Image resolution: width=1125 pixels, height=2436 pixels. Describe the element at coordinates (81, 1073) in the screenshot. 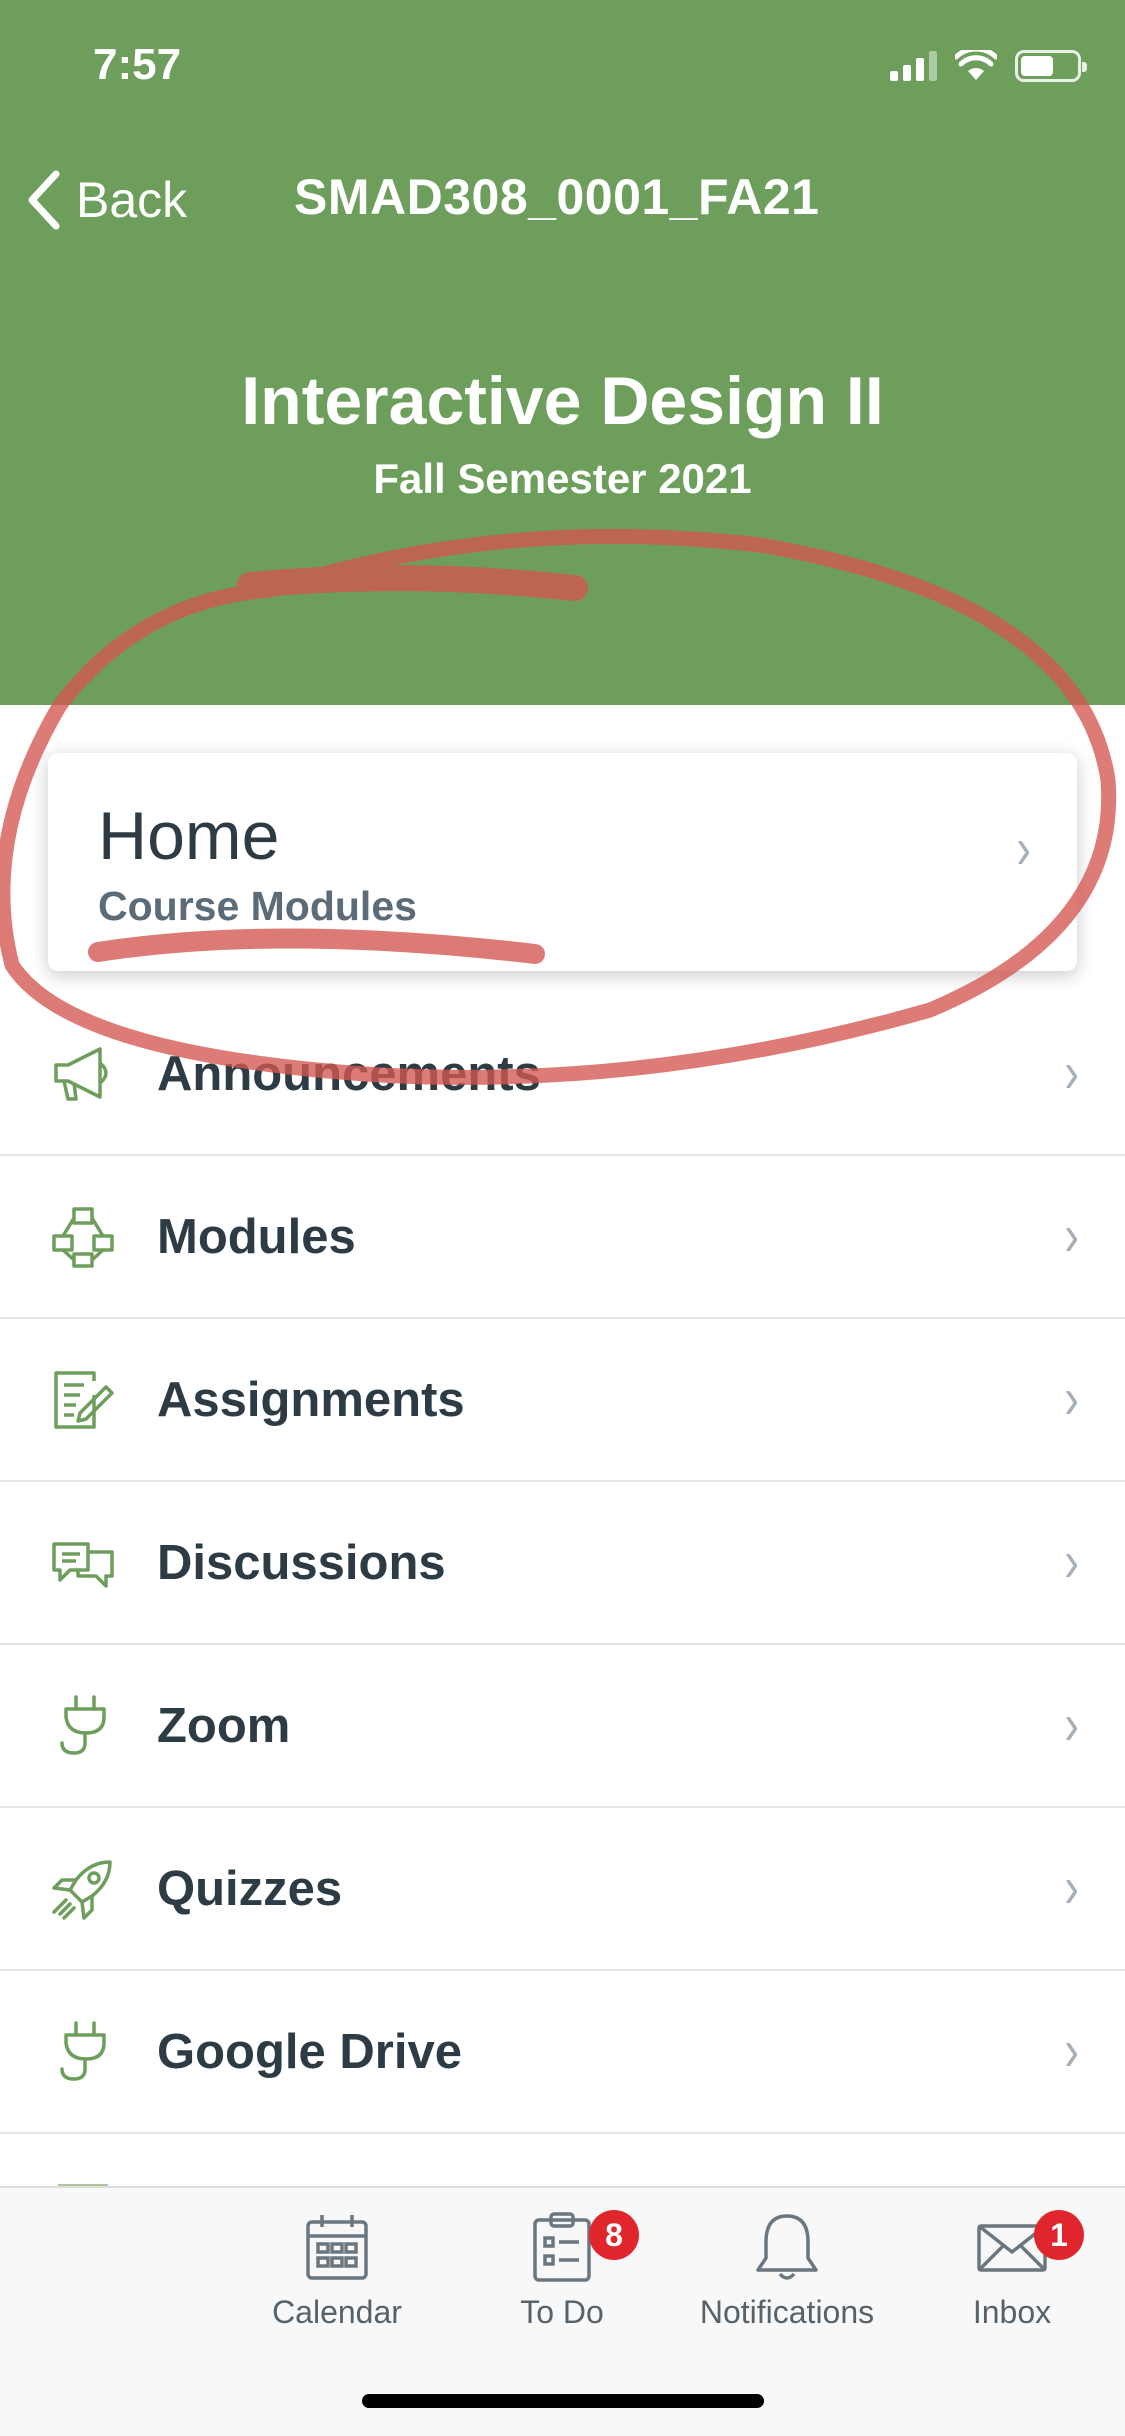

I see `megaphone-icon` at that location.